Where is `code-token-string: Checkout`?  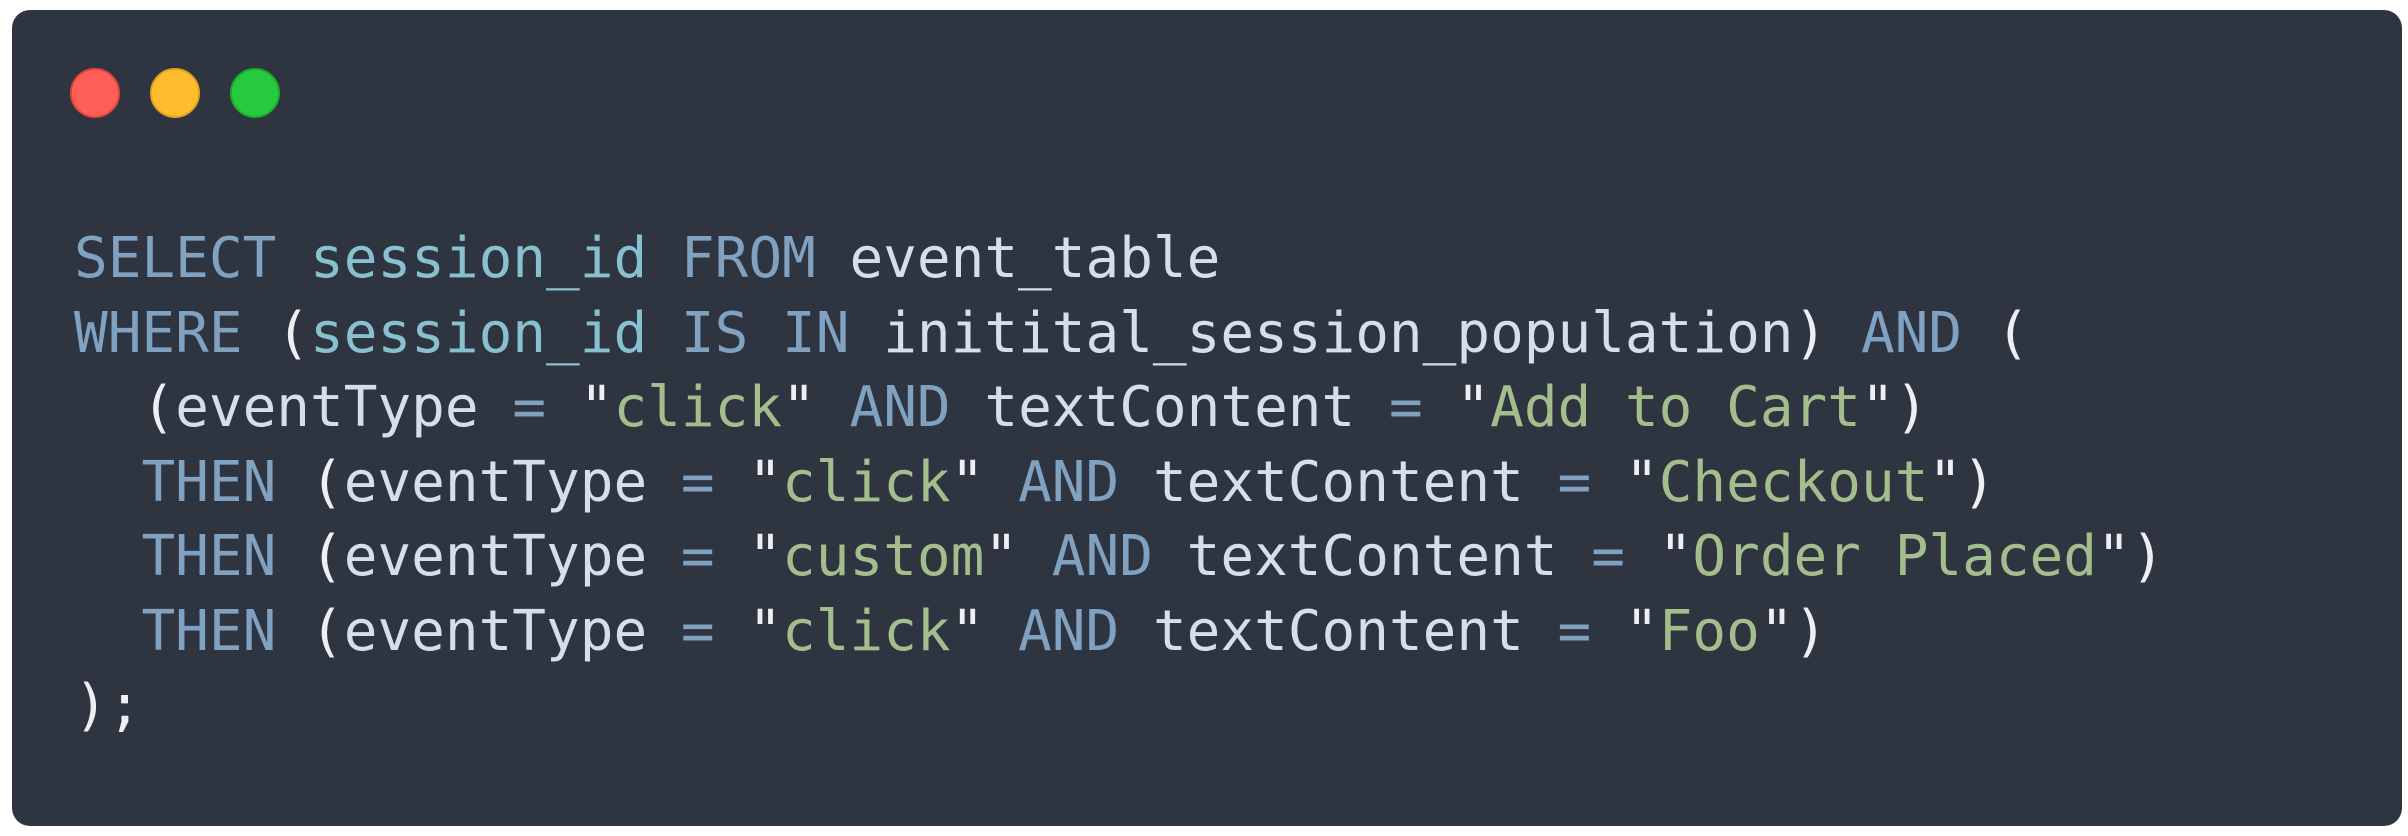
code-token-string: Checkout is located at coordinates (1793, 482).